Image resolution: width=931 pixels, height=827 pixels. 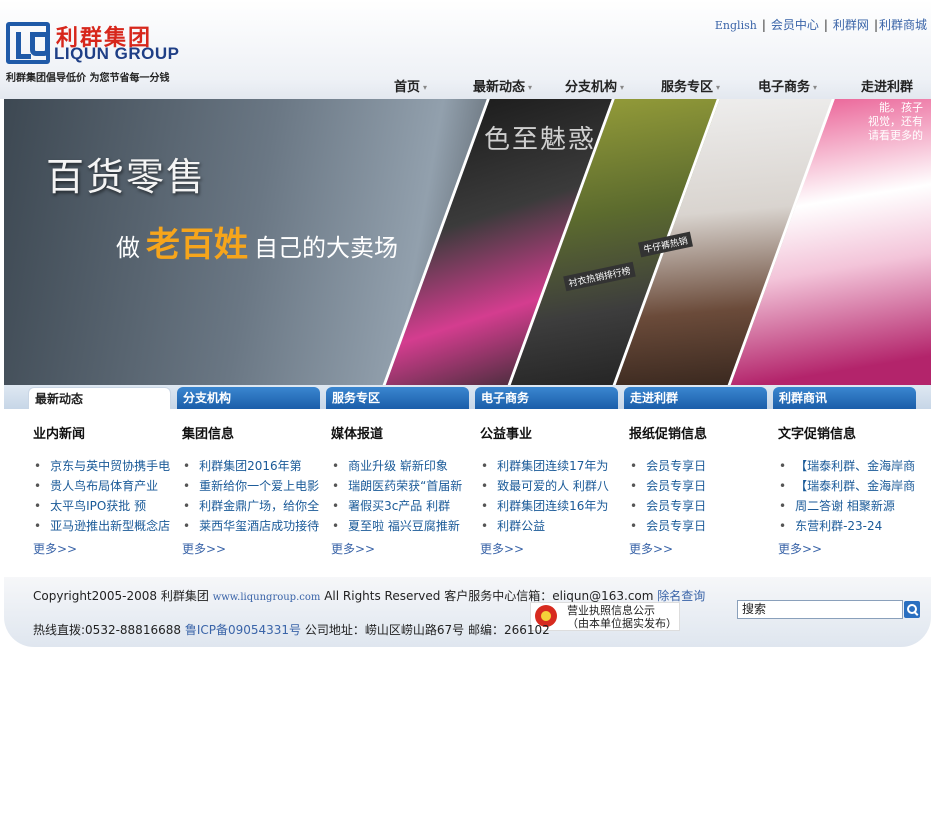 What do you see at coordinates (252, 486) in the screenshot?
I see `list-item: • 重新给你一个爱上电影` at bounding box center [252, 486].